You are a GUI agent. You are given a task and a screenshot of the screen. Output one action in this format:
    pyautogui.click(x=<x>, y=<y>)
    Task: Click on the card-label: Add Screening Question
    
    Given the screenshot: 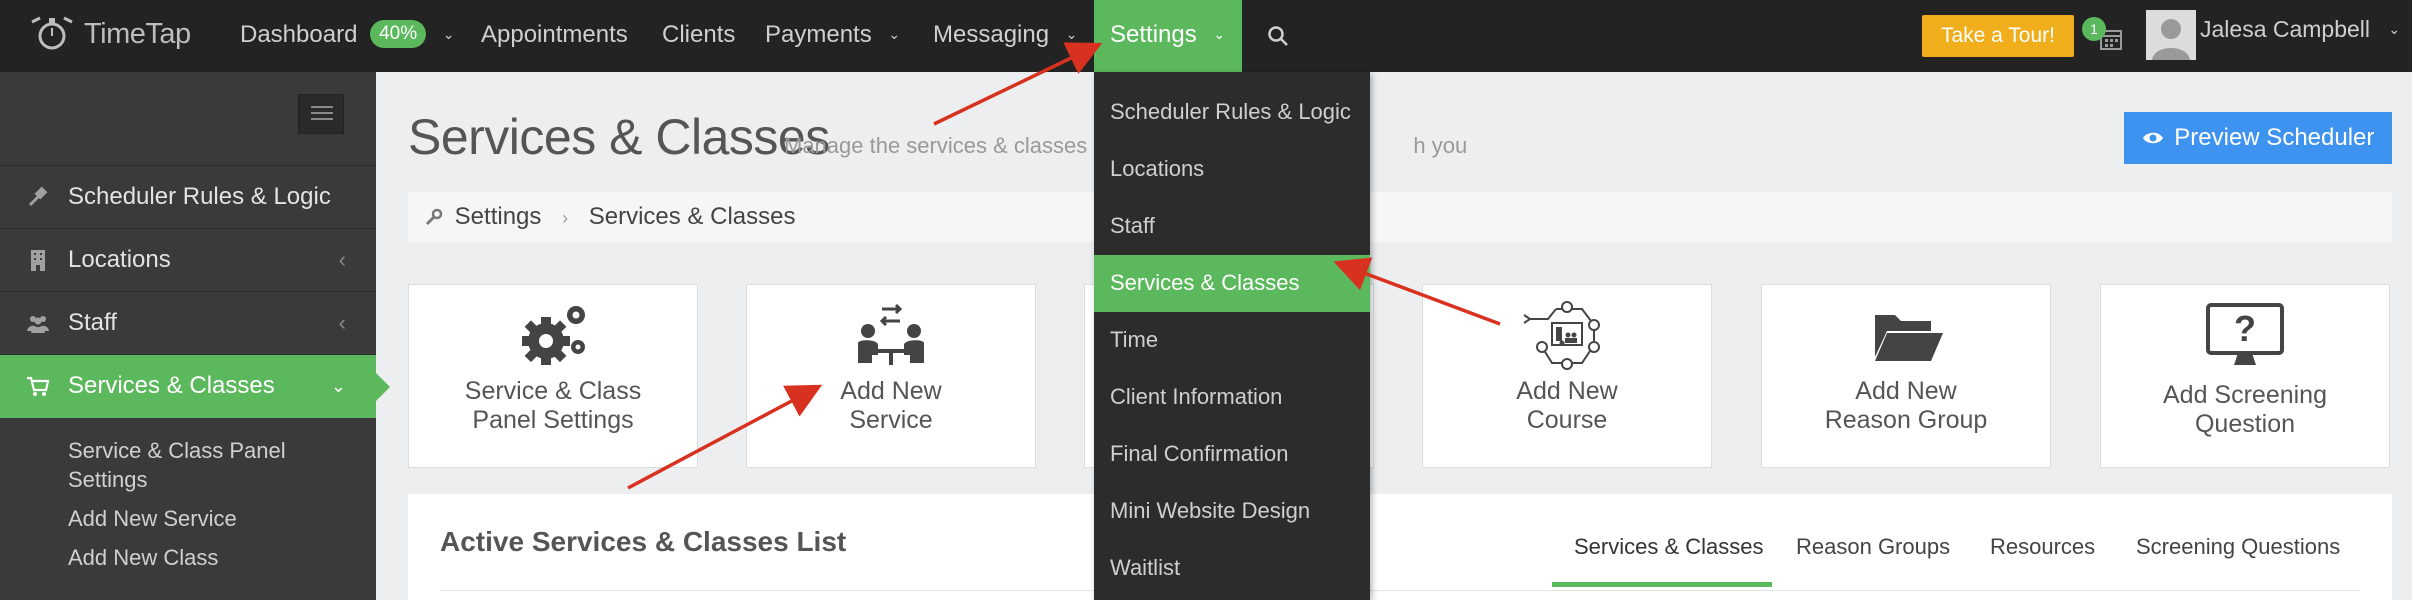 What is the action you would take?
    pyautogui.click(x=2245, y=410)
    